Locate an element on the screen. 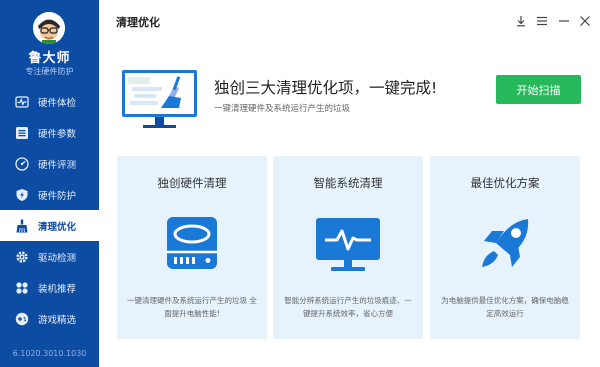 The height and width of the screenshot is (367, 600). sidebar-item-game-picks: 游戏精选 is located at coordinates (49, 318).